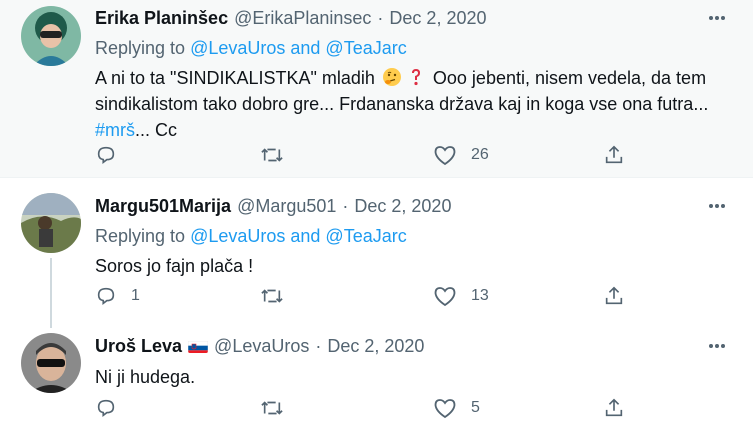 This screenshot has height=425, width=753. I want to click on like-count: 5, so click(475, 407).